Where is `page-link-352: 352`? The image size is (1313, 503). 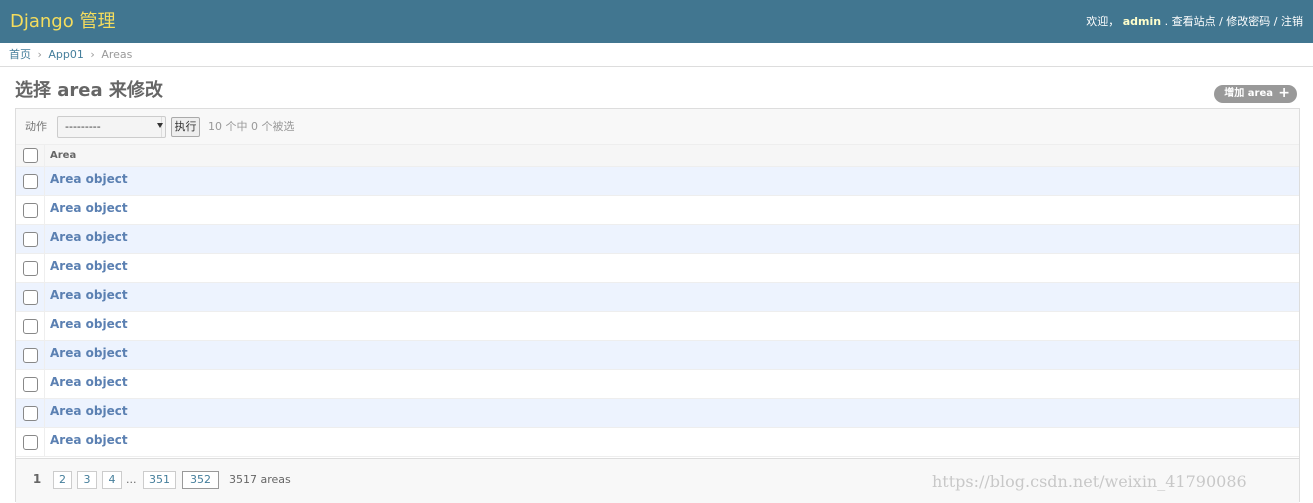
page-link-352: 352 is located at coordinates (200, 480).